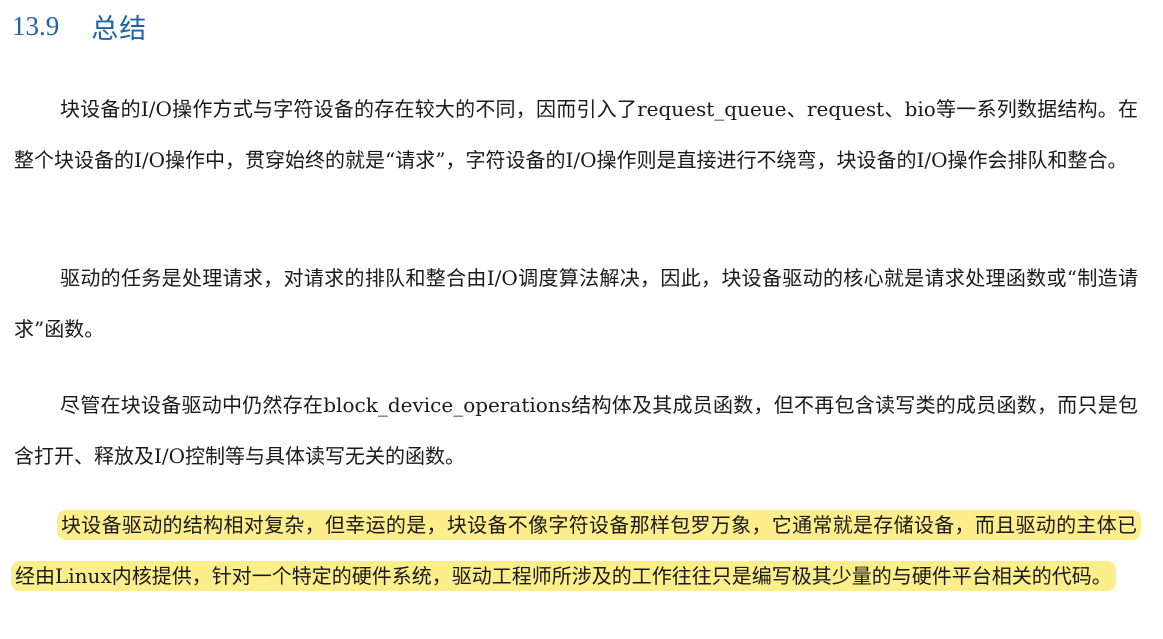  Describe the element at coordinates (79, 26) in the screenshot. I see `section-heading: 13.9 总结` at that location.